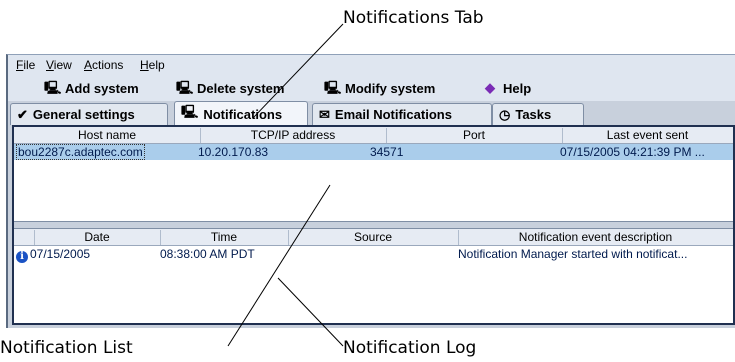 This screenshot has height=362, width=735. I want to click on column-header-source: Source, so click(373, 237).